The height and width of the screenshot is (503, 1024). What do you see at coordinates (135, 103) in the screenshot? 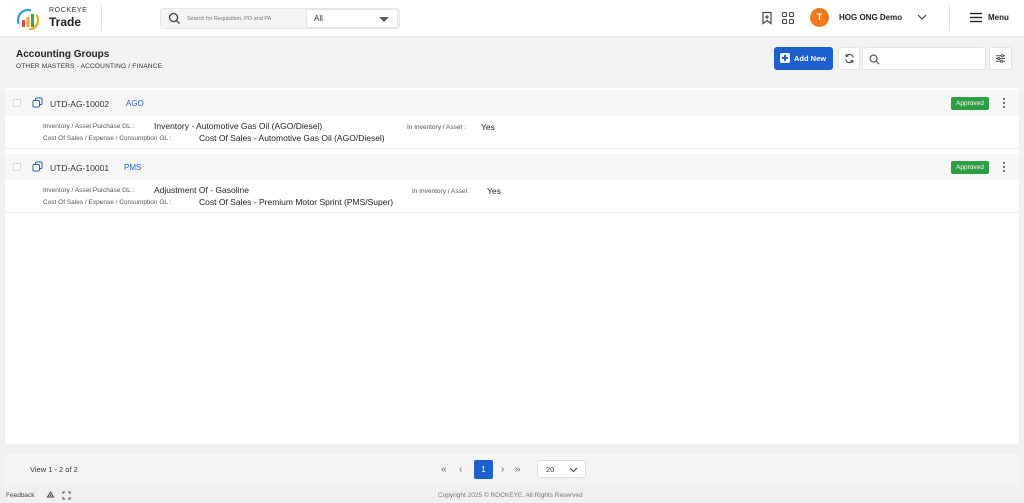
I see `record-tag: AGO` at bounding box center [135, 103].